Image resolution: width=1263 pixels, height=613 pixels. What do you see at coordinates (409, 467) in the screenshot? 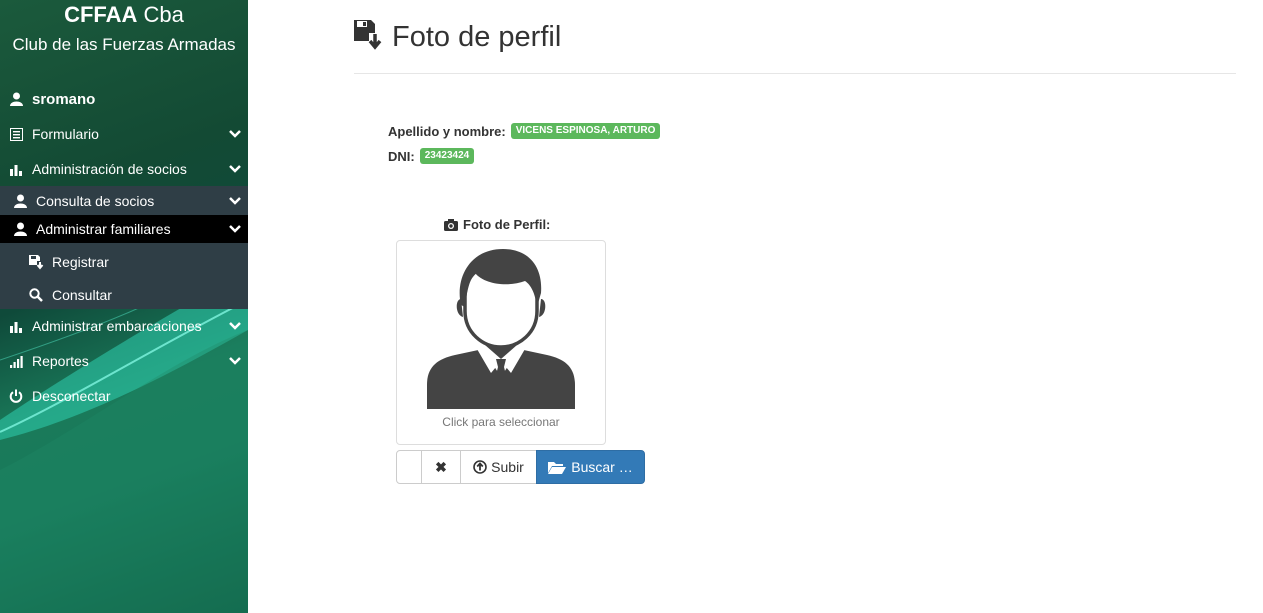
I see `file-name-field` at bounding box center [409, 467].